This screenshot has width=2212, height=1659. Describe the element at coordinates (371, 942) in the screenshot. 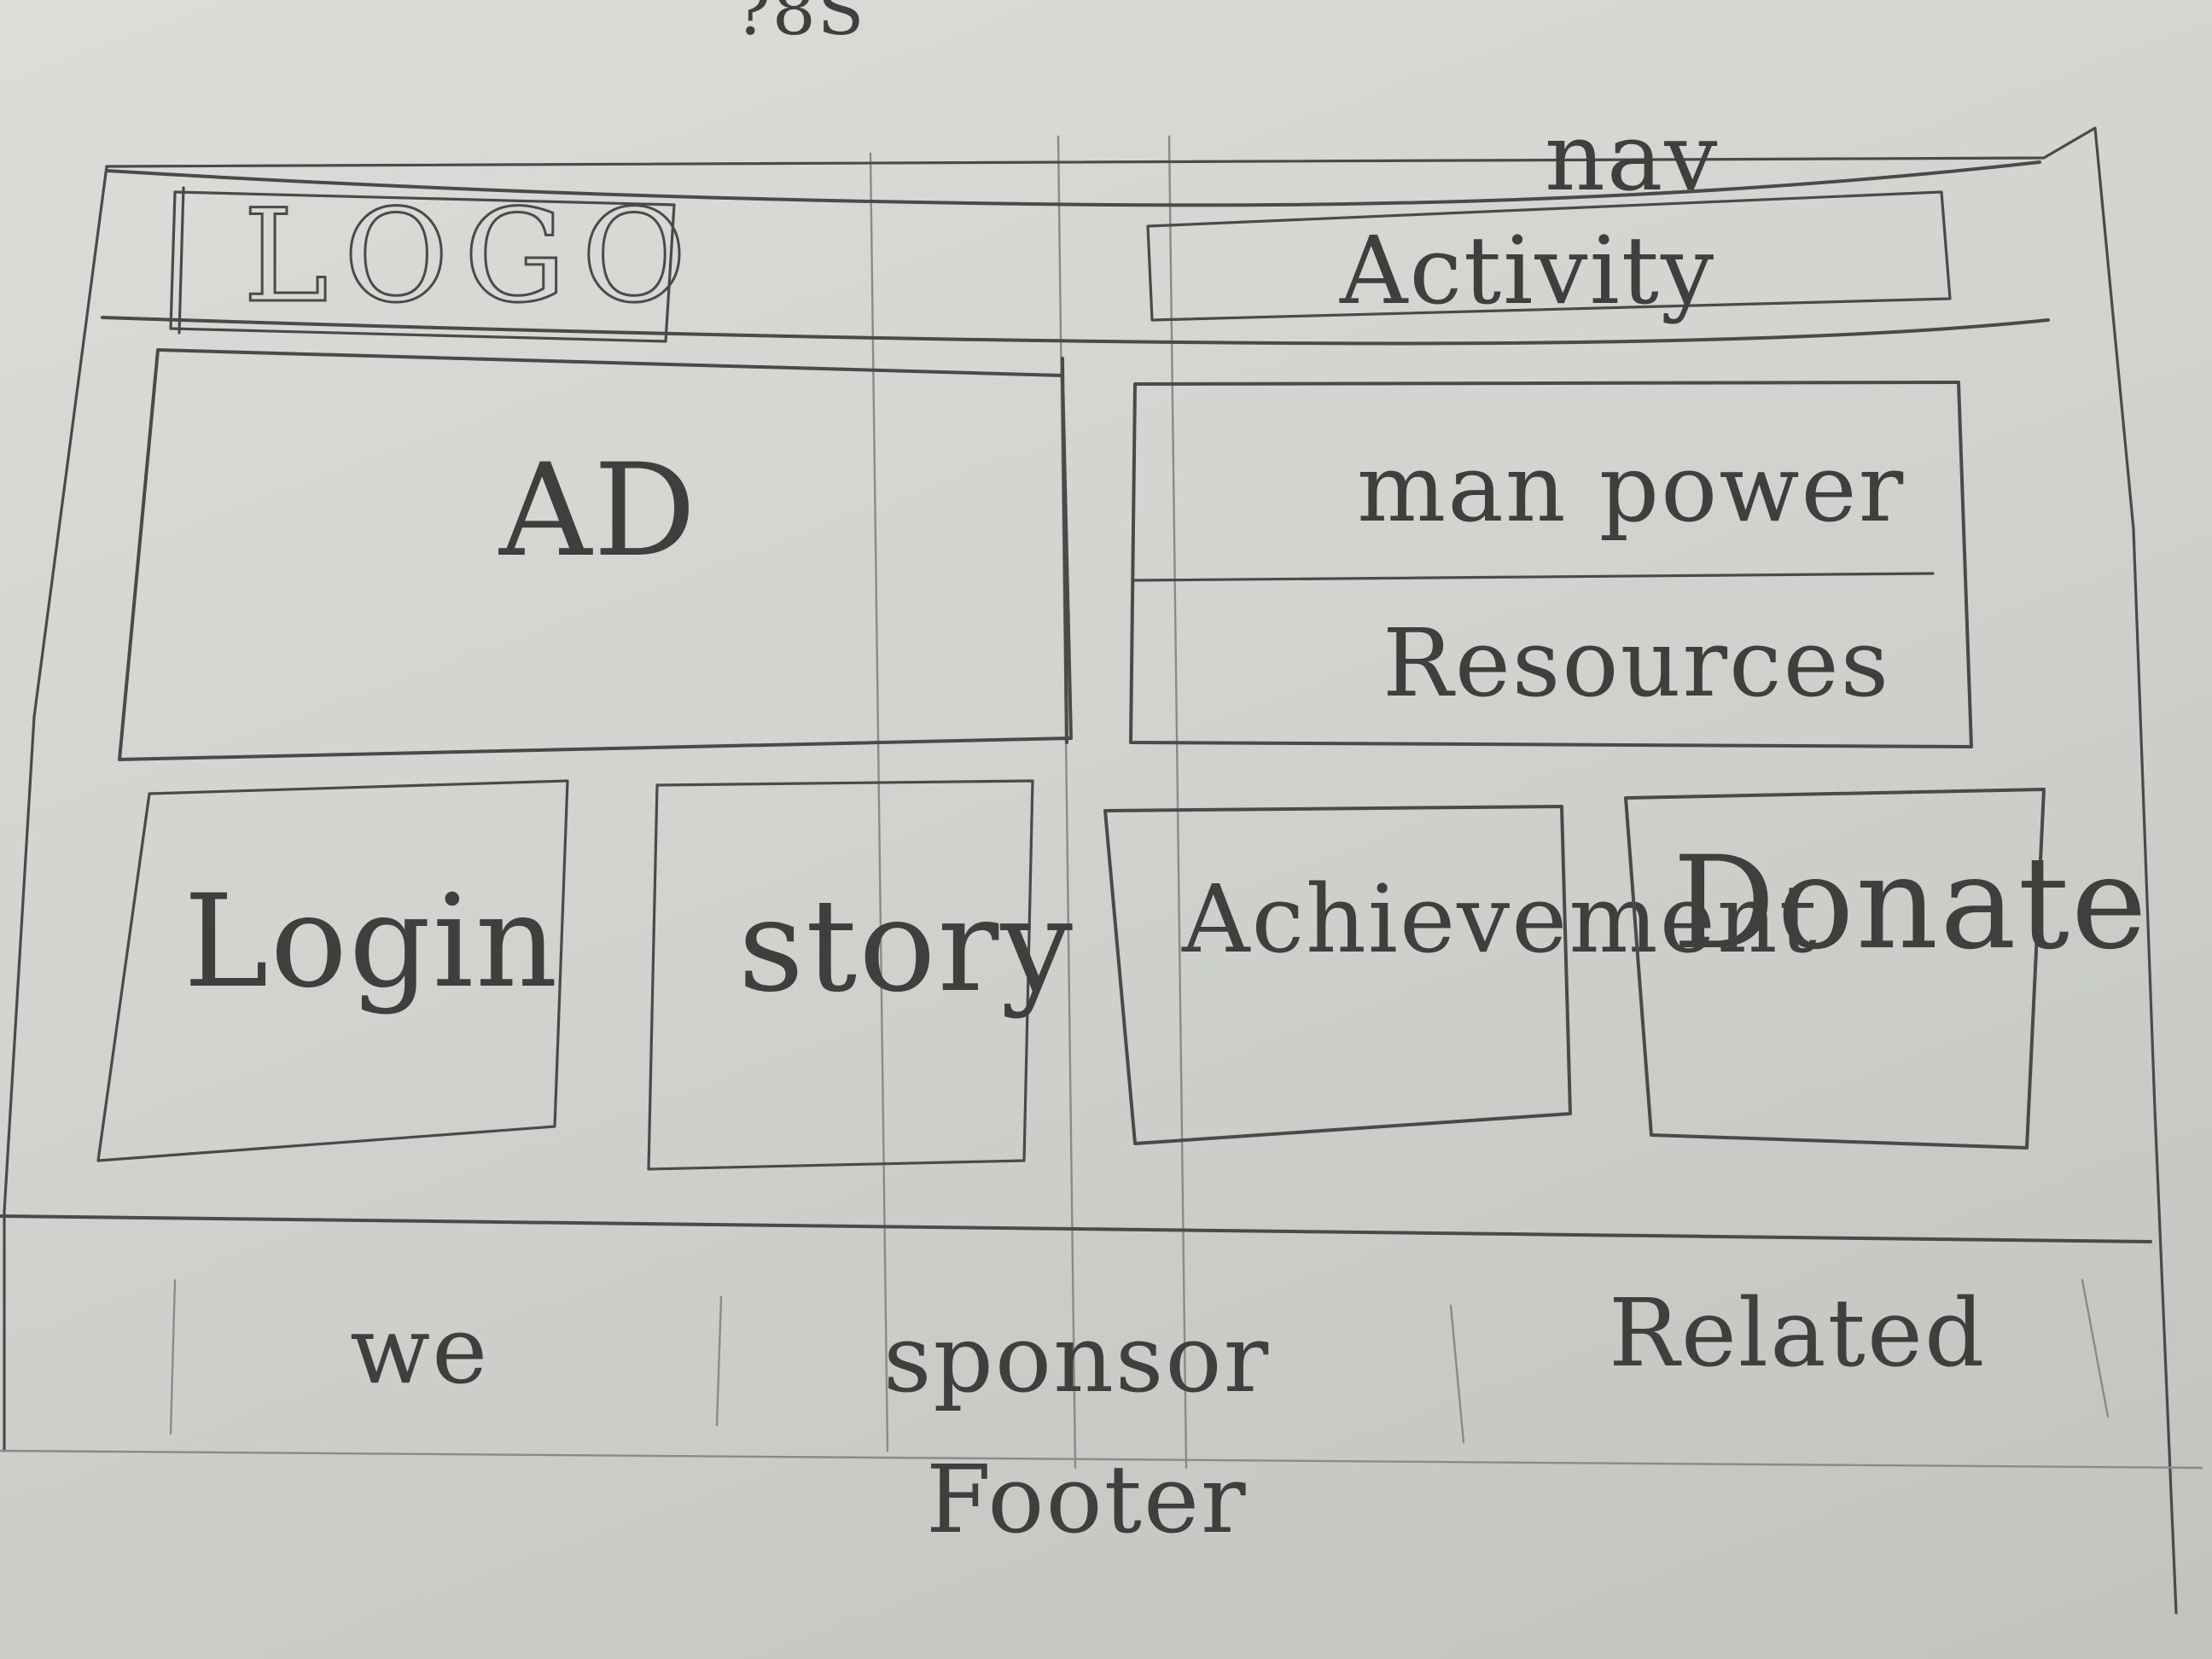

I see `login-label: Login` at that location.